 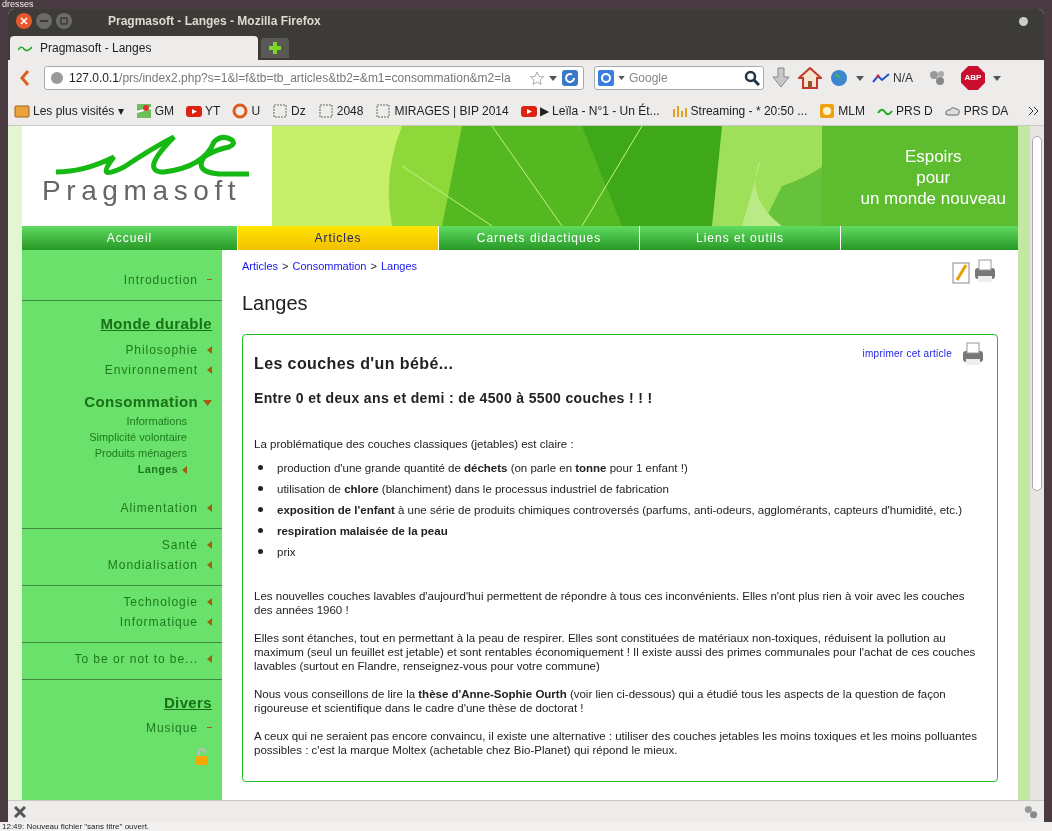 What do you see at coordinates (152, 564) in the screenshot?
I see `sidebar-link: Mondialisation` at bounding box center [152, 564].